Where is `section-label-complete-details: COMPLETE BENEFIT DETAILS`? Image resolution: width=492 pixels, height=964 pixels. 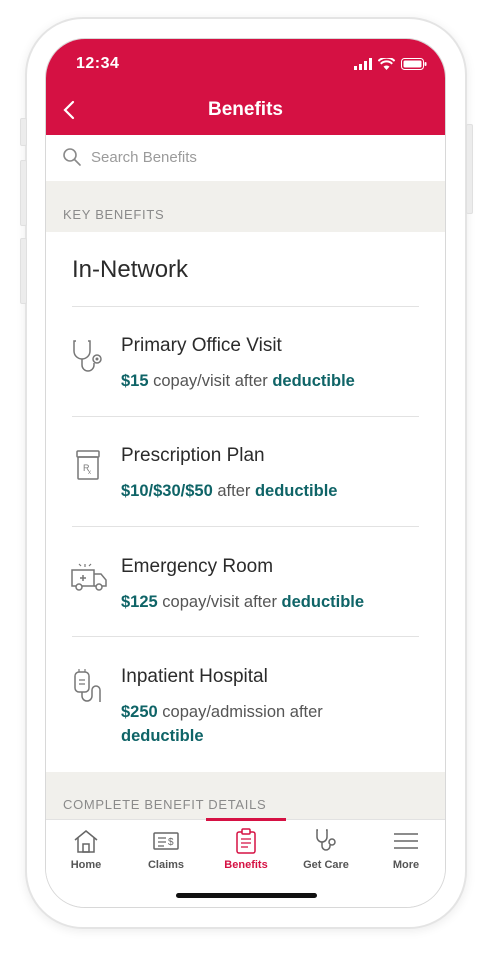
section-label-complete-details: COMPLETE BENEFIT DETAILS is located at coordinates (245, 795).